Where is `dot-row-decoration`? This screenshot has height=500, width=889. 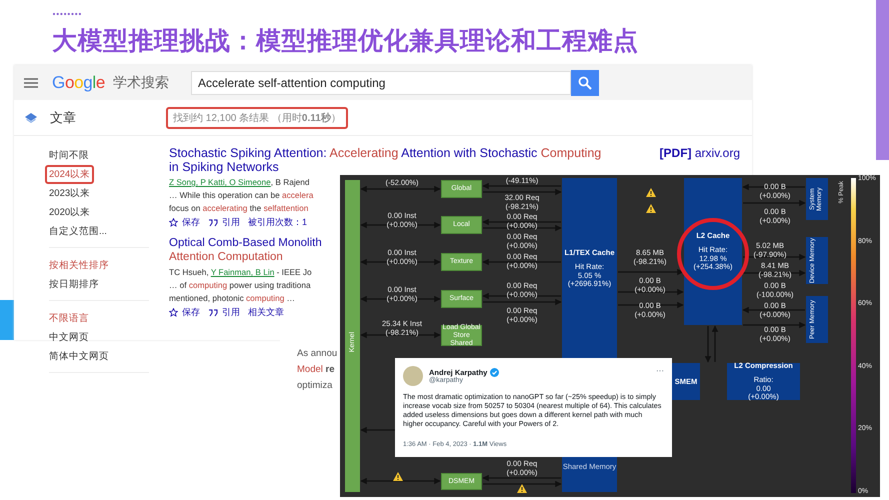 dot-row-decoration is located at coordinates (67, 14).